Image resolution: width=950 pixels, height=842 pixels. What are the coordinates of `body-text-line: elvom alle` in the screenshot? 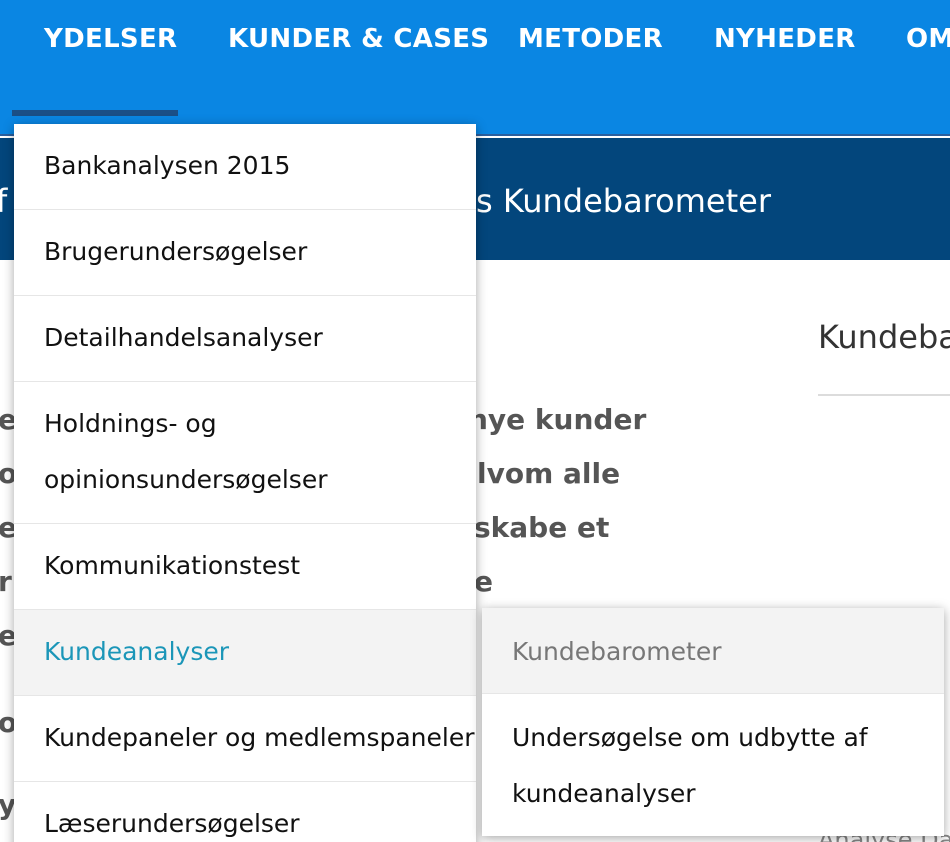 It's located at (539, 473).